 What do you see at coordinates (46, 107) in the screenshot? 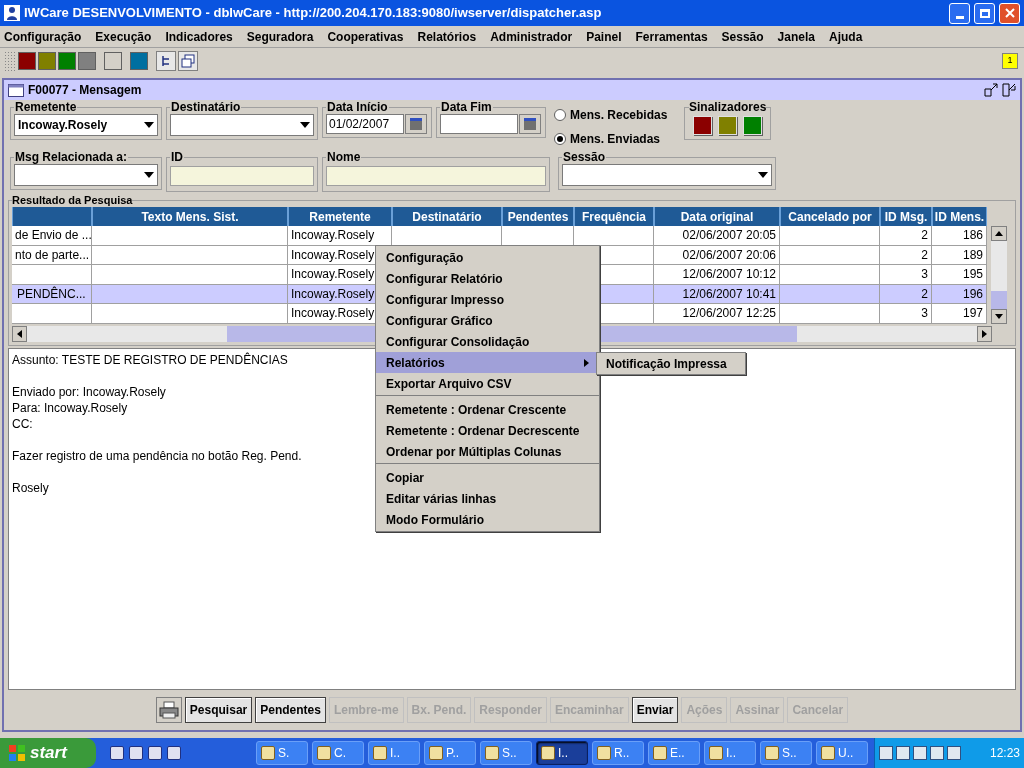
I see `group-label: Remetente` at bounding box center [46, 107].